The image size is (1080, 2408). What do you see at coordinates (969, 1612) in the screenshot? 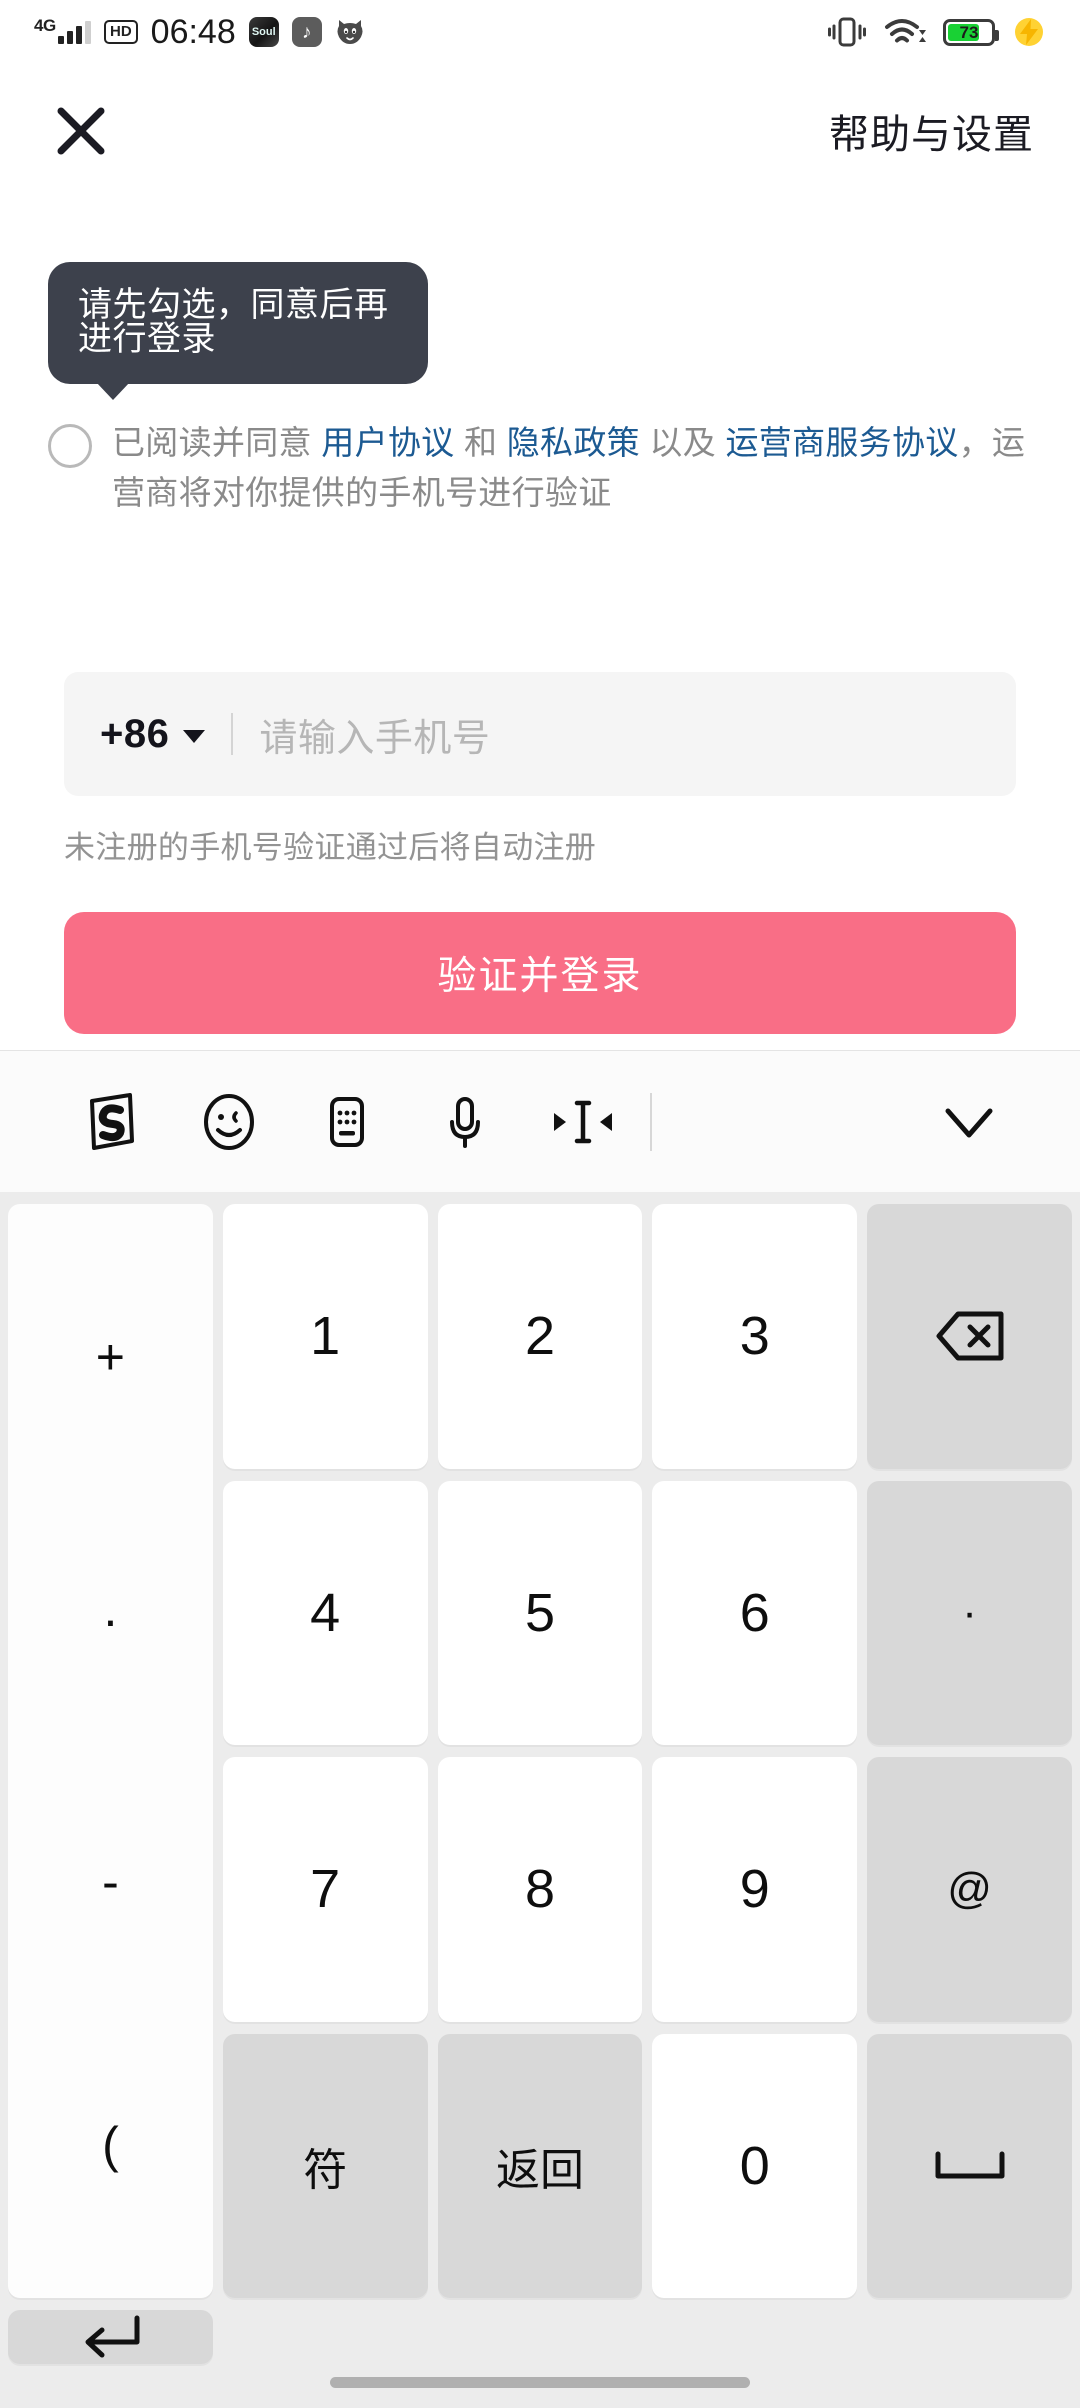
I see `key-period: ·` at bounding box center [969, 1612].